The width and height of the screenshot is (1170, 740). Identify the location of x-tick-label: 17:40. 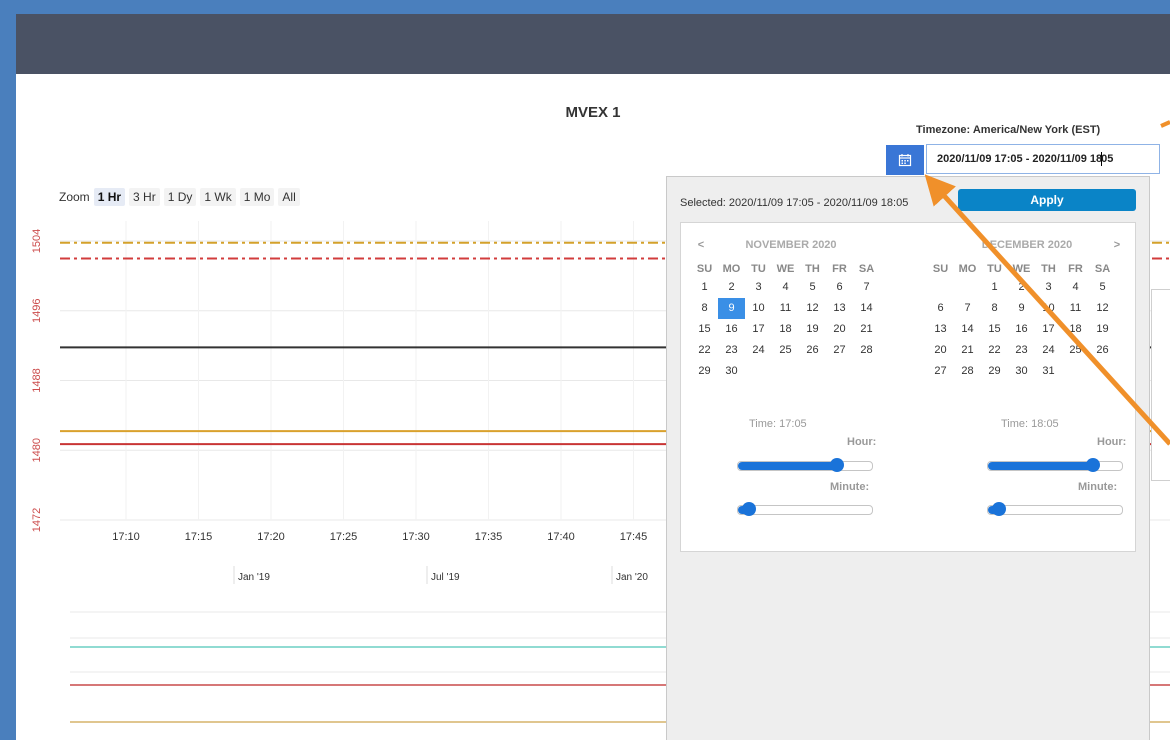
(561, 537).